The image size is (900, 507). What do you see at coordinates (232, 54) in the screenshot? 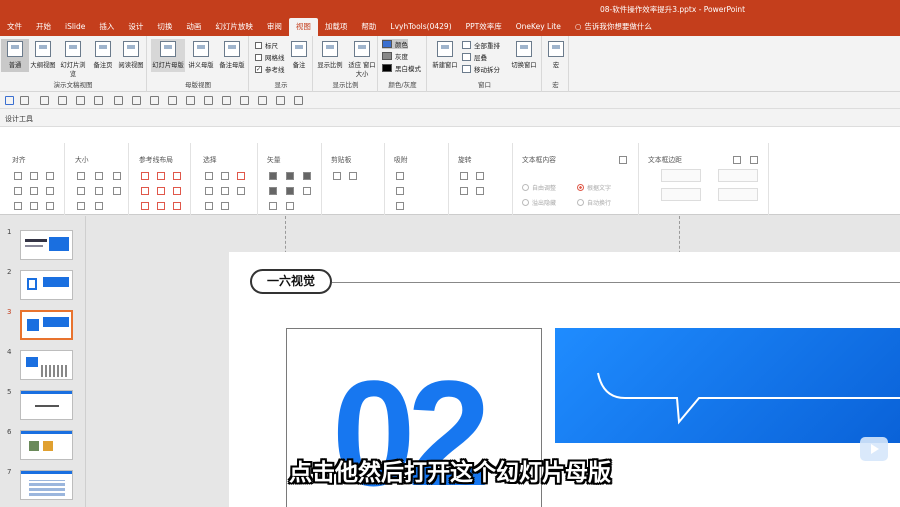
I see `notes-master-button: 备注母版` at bounding box center [232, 54].